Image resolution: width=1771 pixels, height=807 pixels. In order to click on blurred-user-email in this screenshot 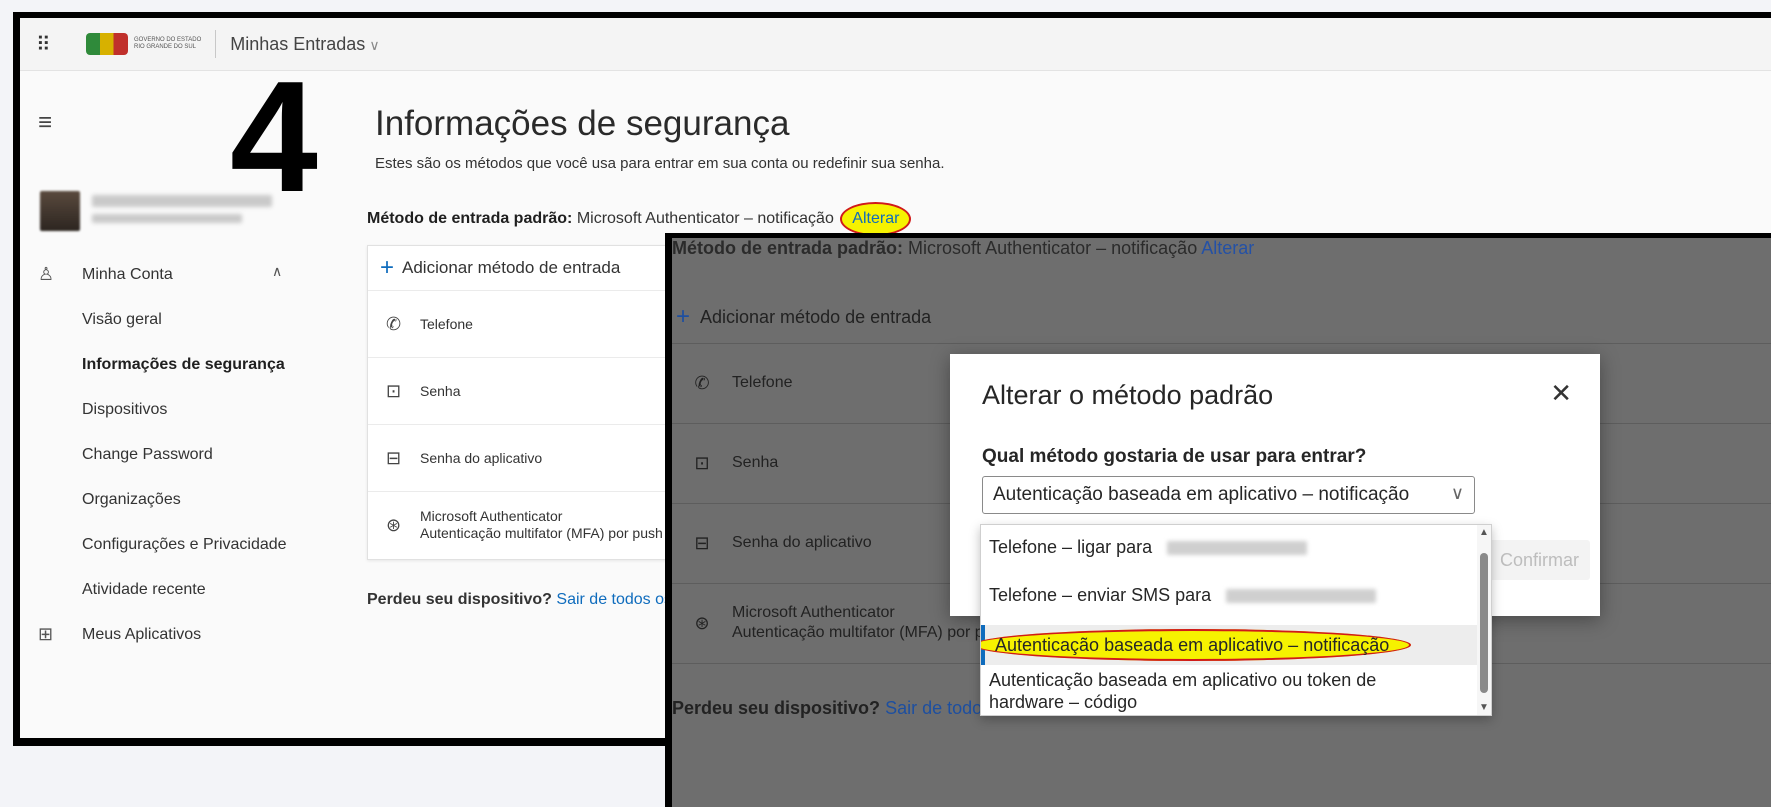, I will do `click(167, 218)`.